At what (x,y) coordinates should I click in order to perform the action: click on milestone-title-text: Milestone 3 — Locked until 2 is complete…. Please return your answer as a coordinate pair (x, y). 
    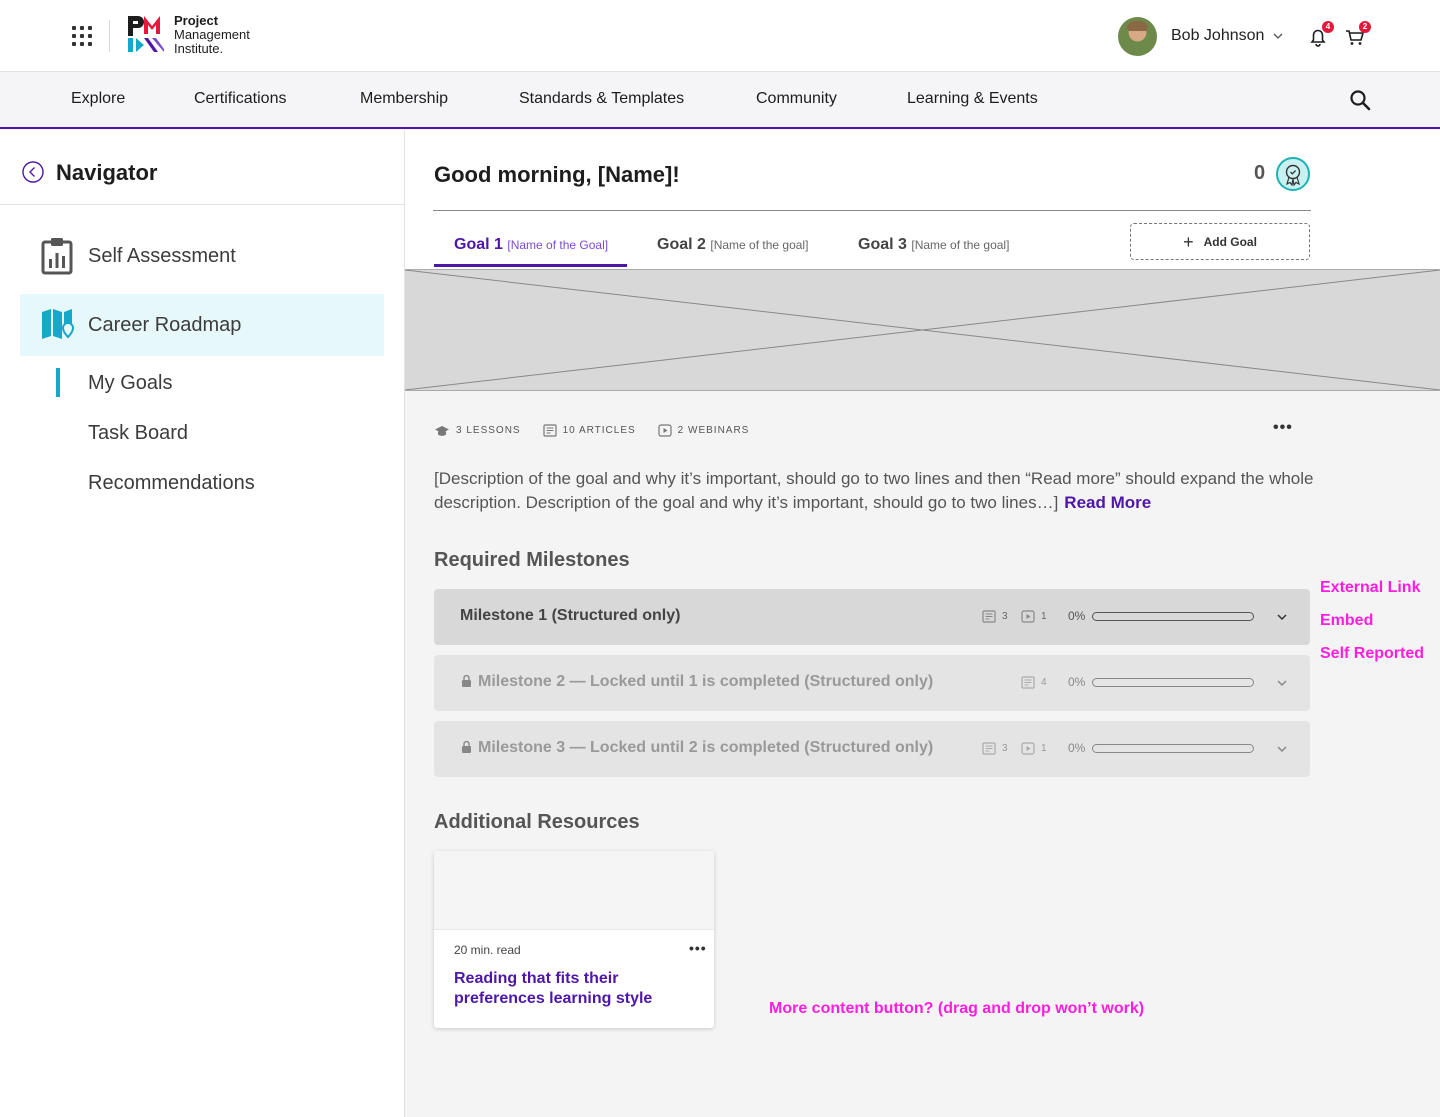
    Looking at the image, I should click on (706, 747).